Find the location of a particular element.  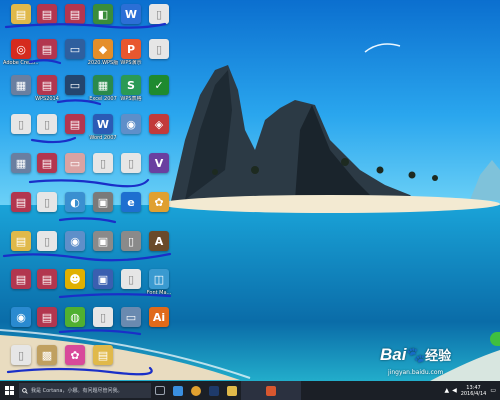

network-icon: ▲ is located at coordinates (446, 390).